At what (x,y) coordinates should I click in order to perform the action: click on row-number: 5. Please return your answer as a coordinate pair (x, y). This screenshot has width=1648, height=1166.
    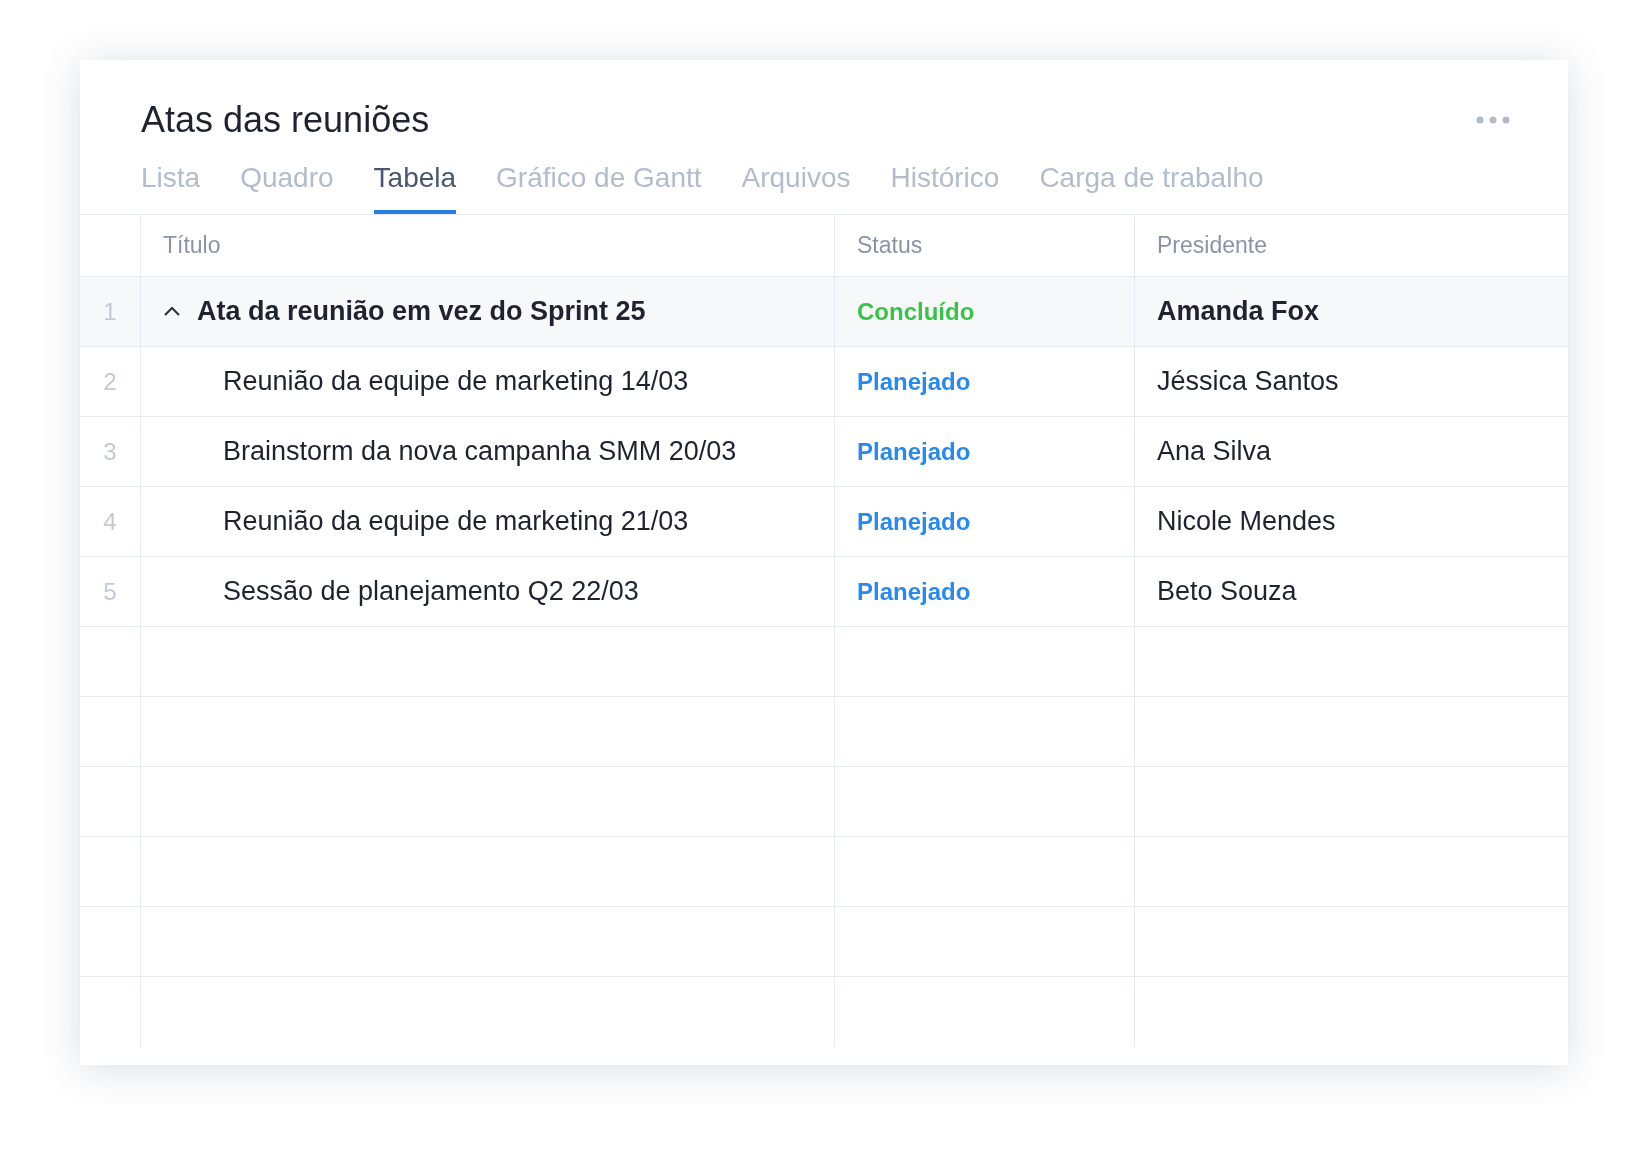
    Looking at the image, I should click on (110, 591).